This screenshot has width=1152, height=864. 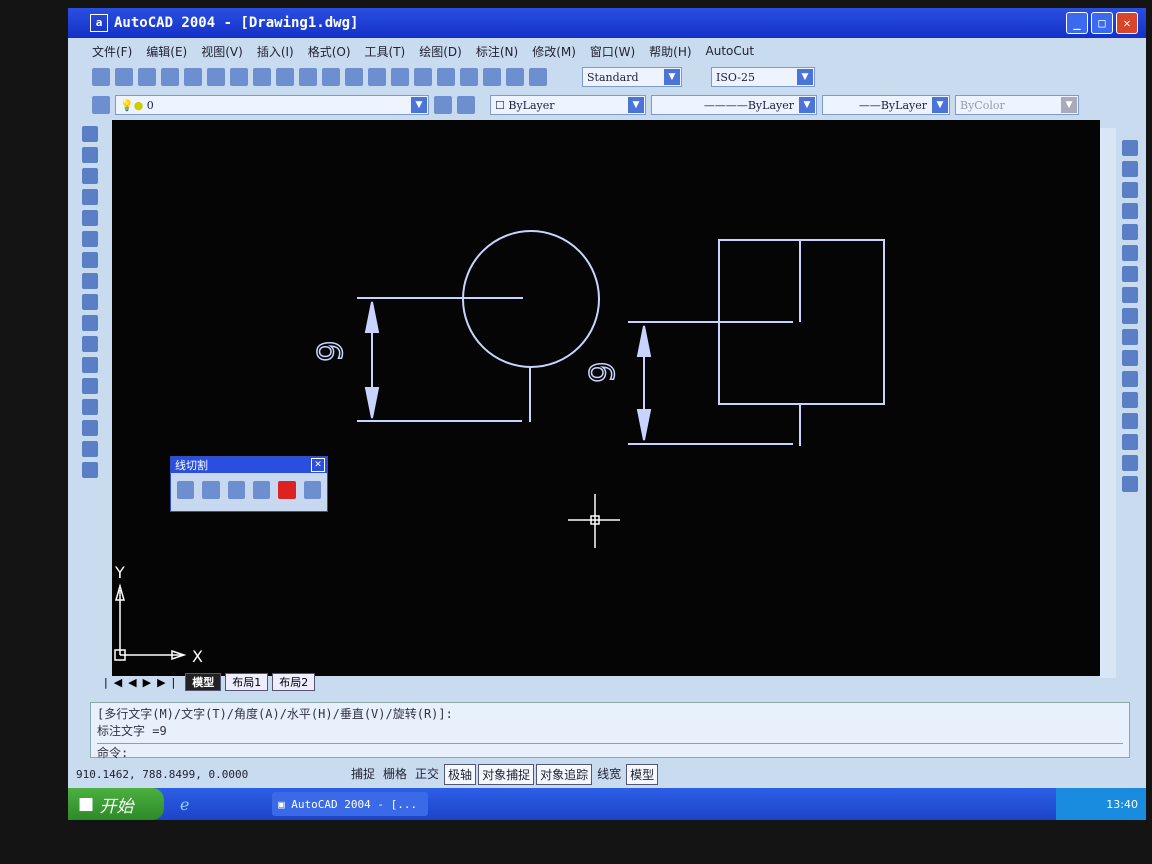 I want to click on menu-item: 视图(V), so click(x=222, y=51).